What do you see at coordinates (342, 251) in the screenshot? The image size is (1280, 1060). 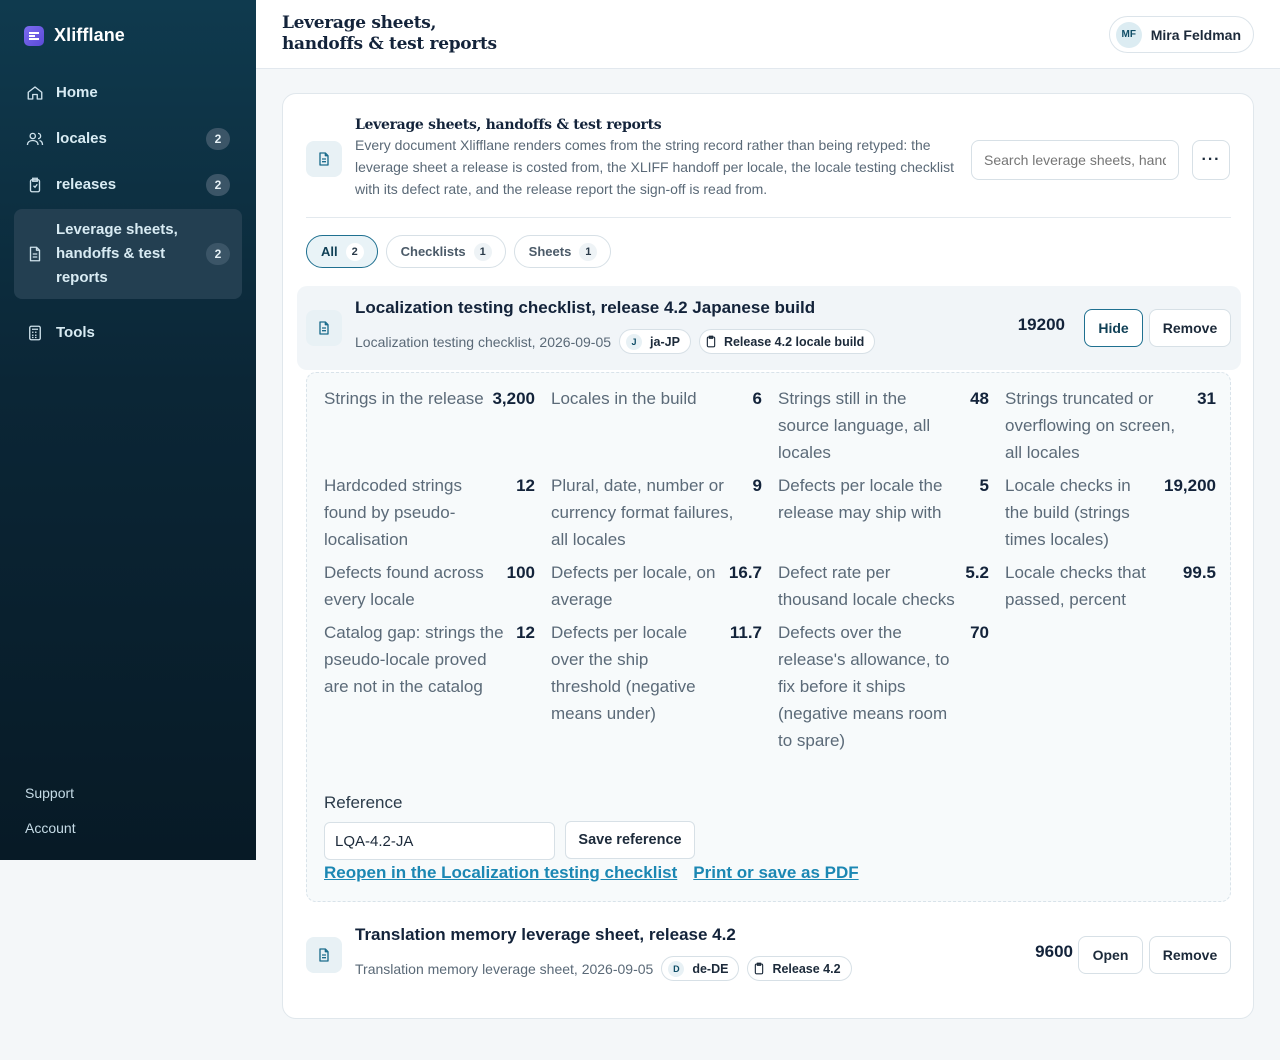 I see `filter-all: All 2` at bounding box center [342, 251].